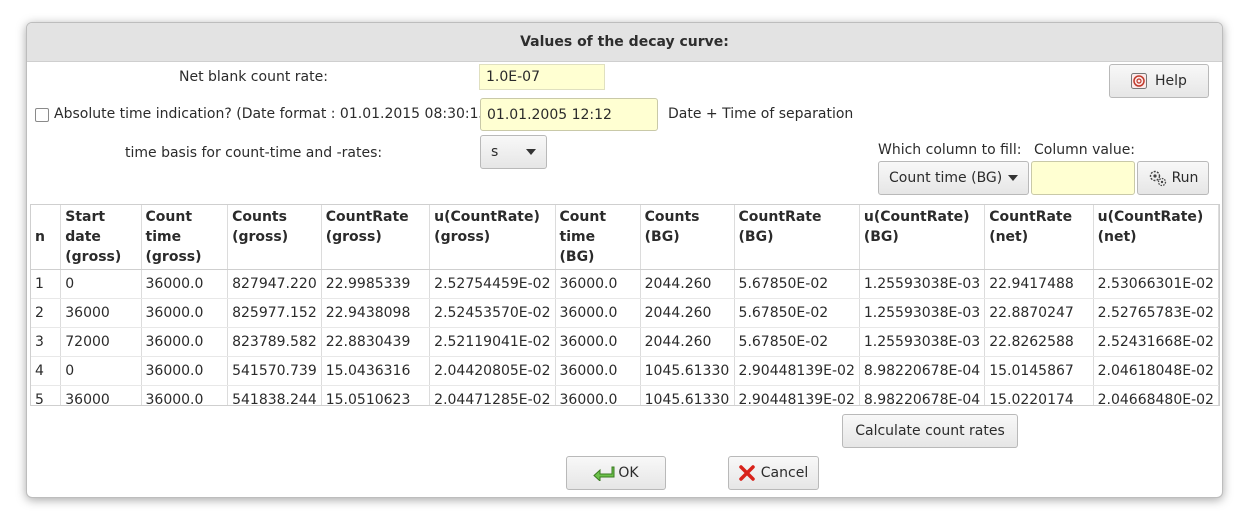  I want to click on absolute-time-checkbox, so click(42, 115).